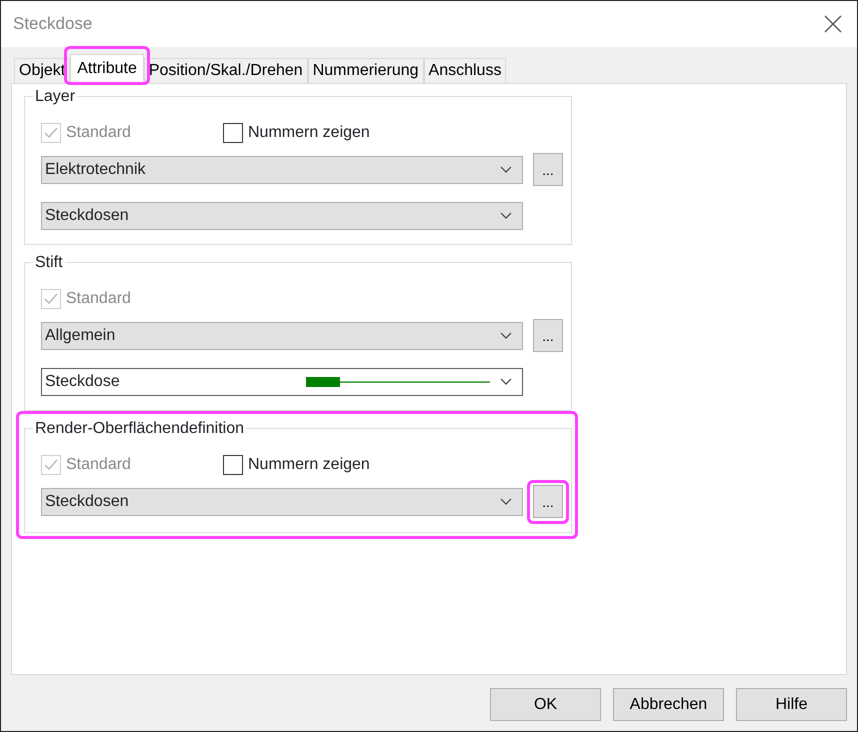  Describe the element at coordinates (226, 70) in the screenshot. I see `tab: Position/Skal./Drehen` at that location.